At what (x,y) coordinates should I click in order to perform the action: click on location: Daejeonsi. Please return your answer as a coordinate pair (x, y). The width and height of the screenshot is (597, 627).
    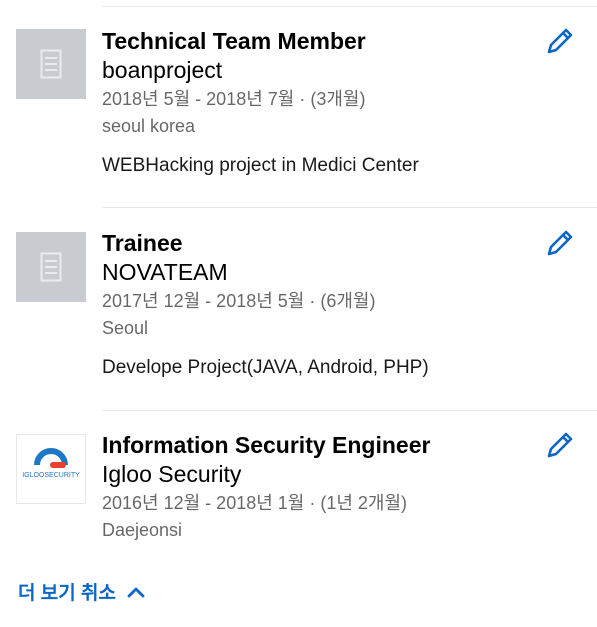
    Looking at the image, I should click on (142, 530).